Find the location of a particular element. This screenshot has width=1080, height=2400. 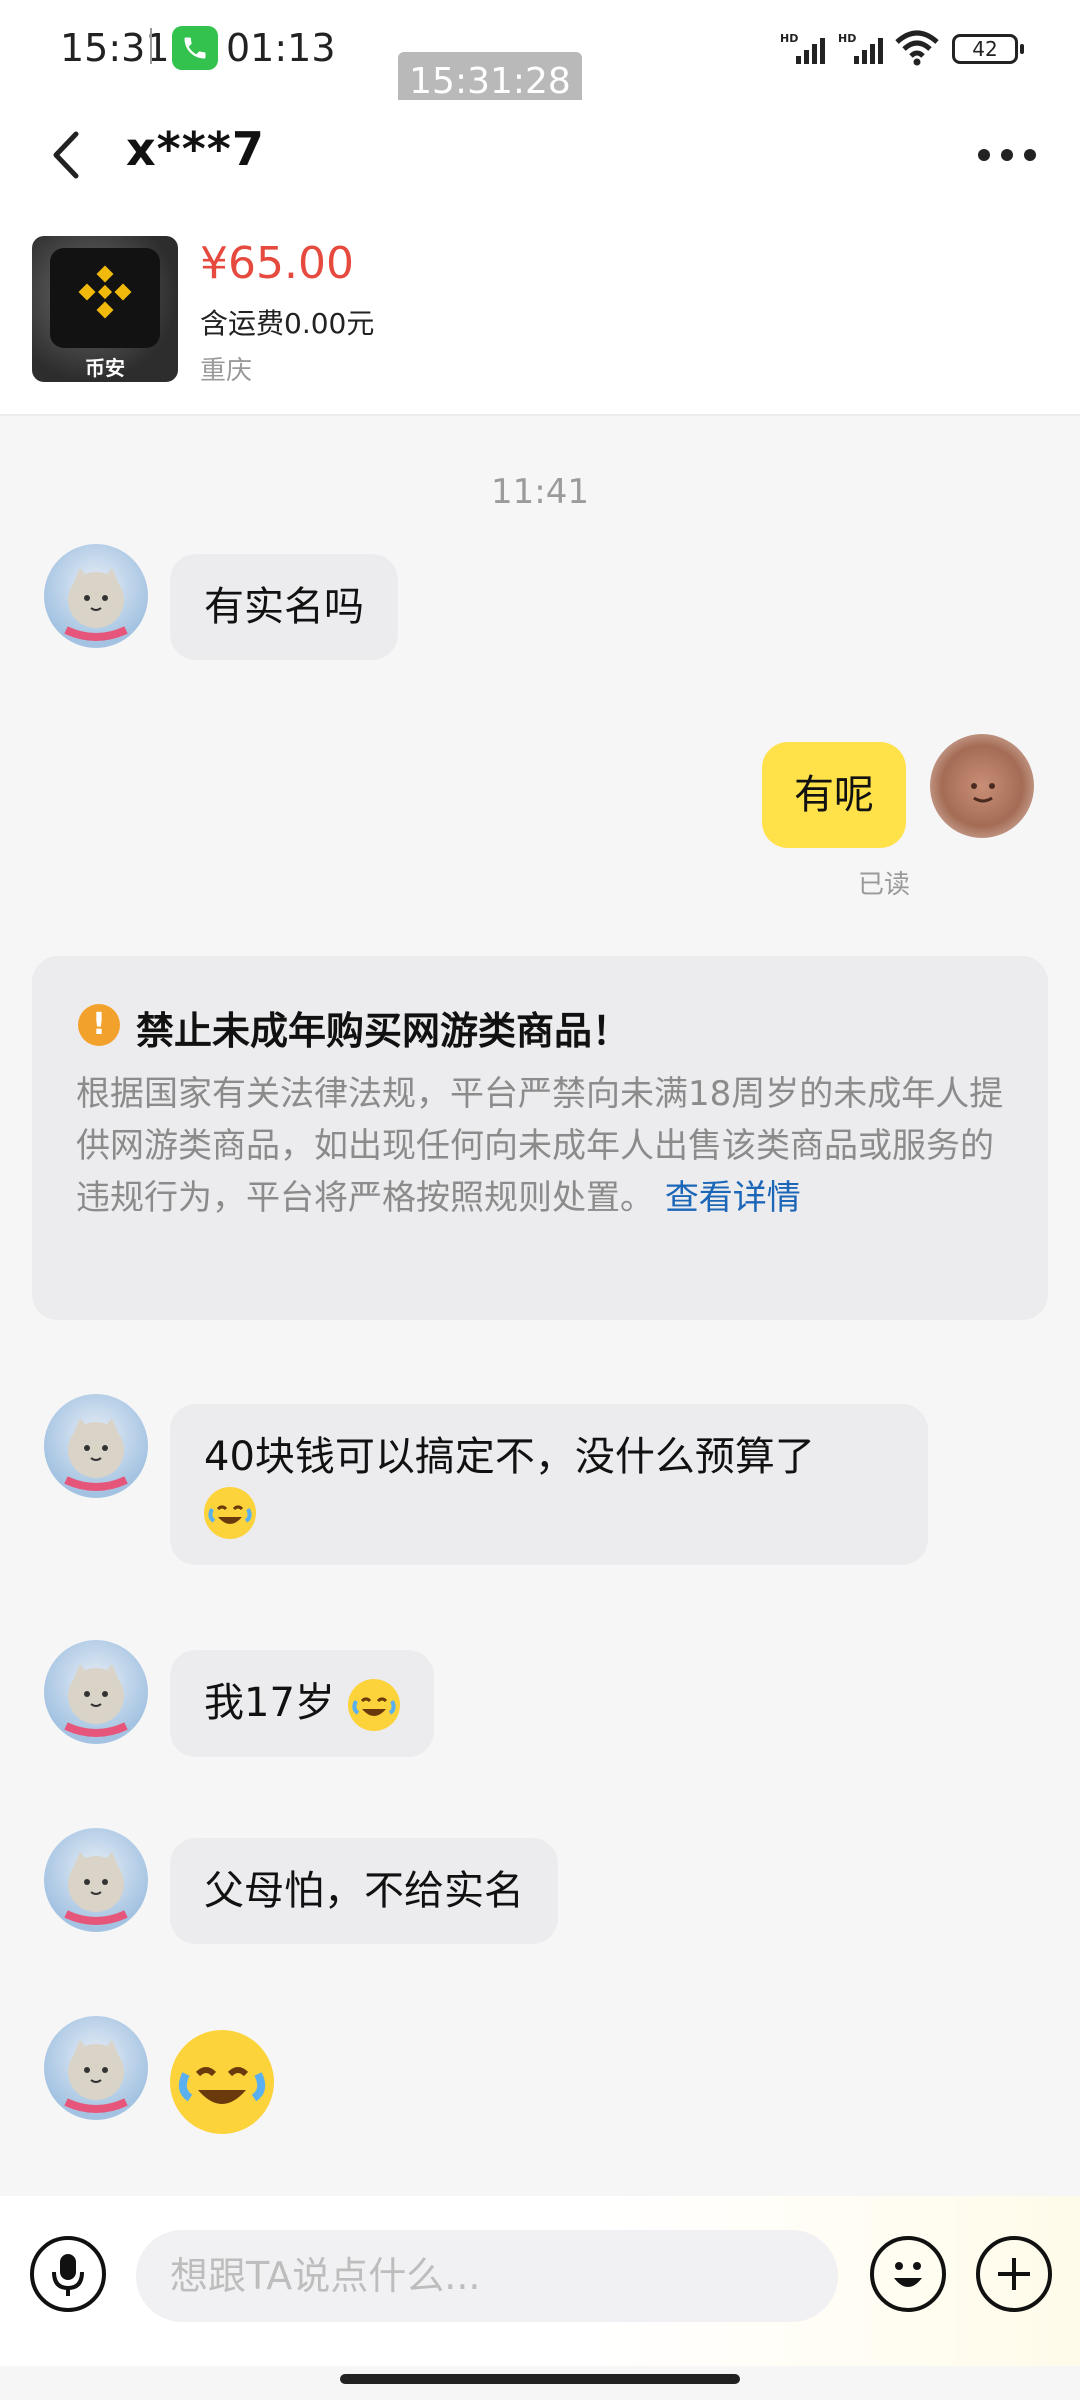

more-actions-button is located at coordinates (1014, 2274).